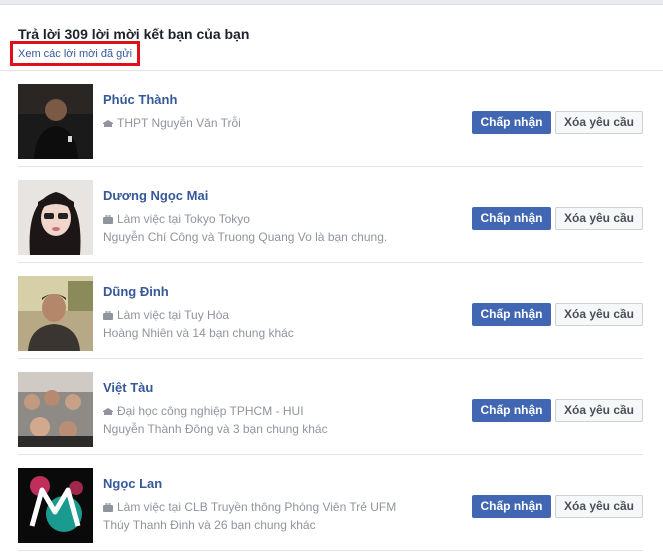 This screenshot has width=663, height=556. I want to click on requester-name: Phúc Thành, so click(140, 99).